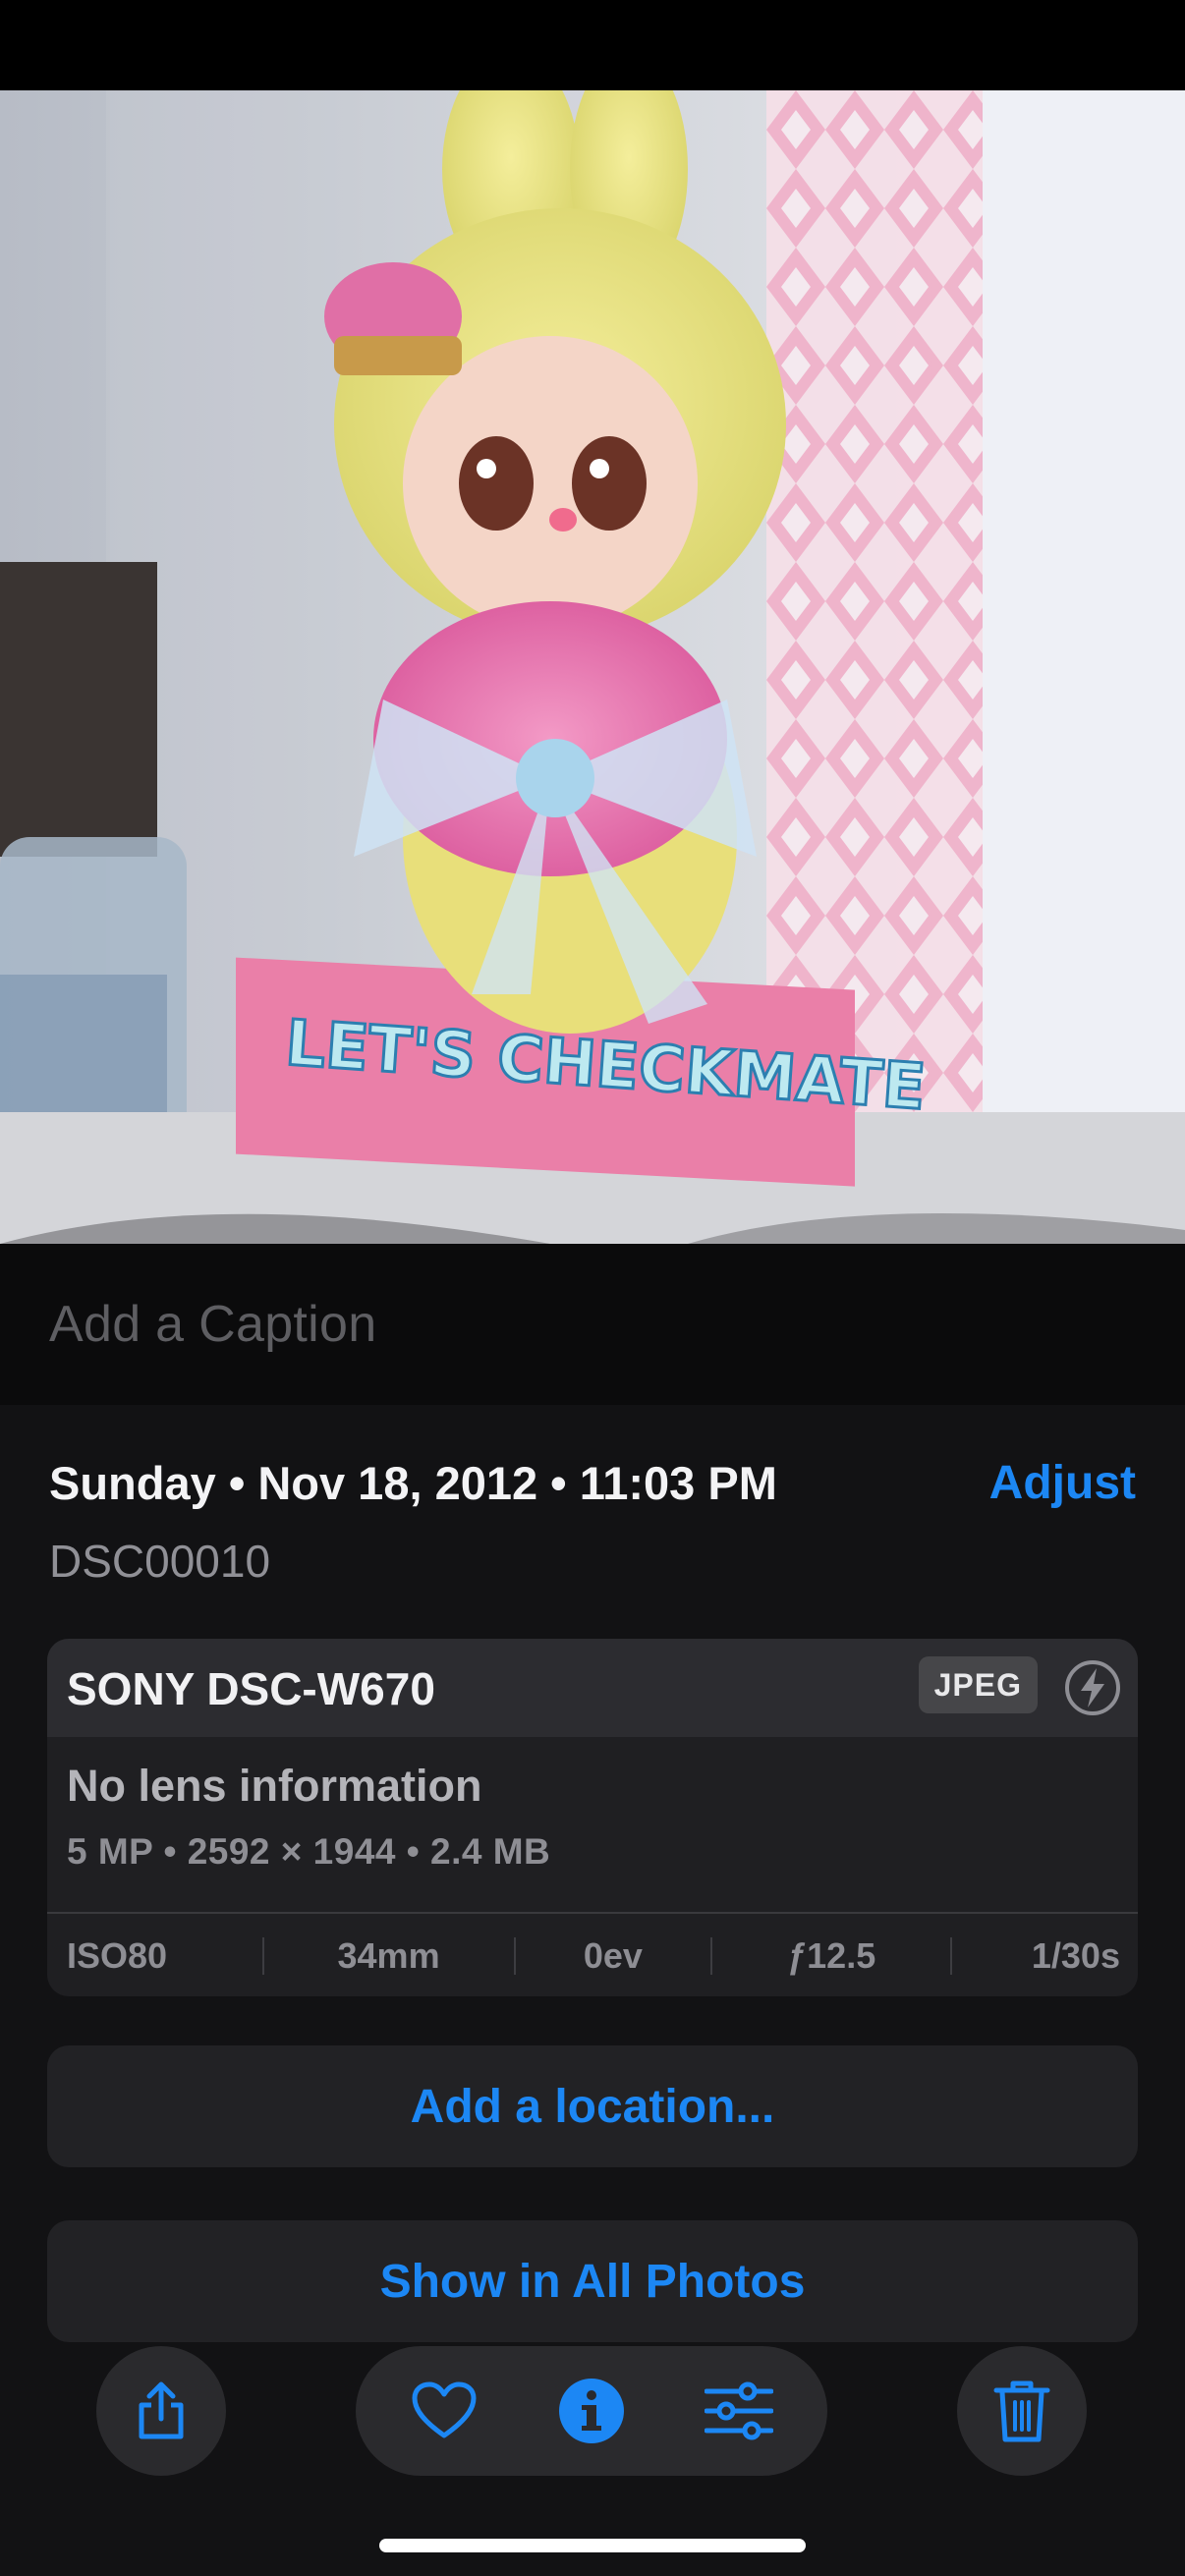  I want to click on delete-button, so click(1022, 2411).